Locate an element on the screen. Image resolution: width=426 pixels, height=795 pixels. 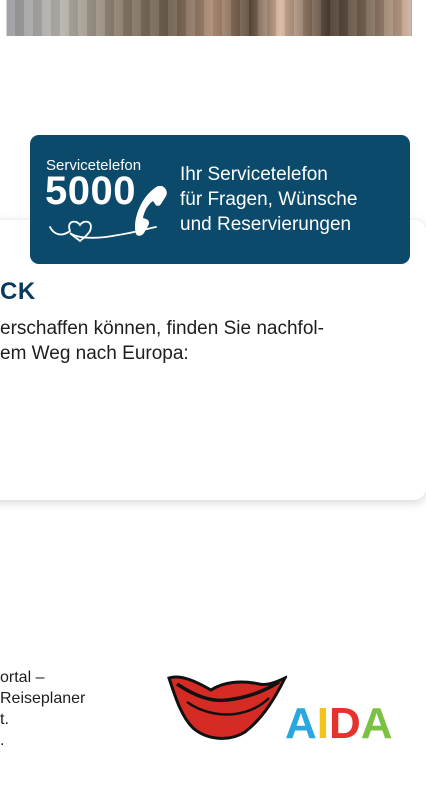
aida-wordmark: AIDA is located at coordinates (339, 724).